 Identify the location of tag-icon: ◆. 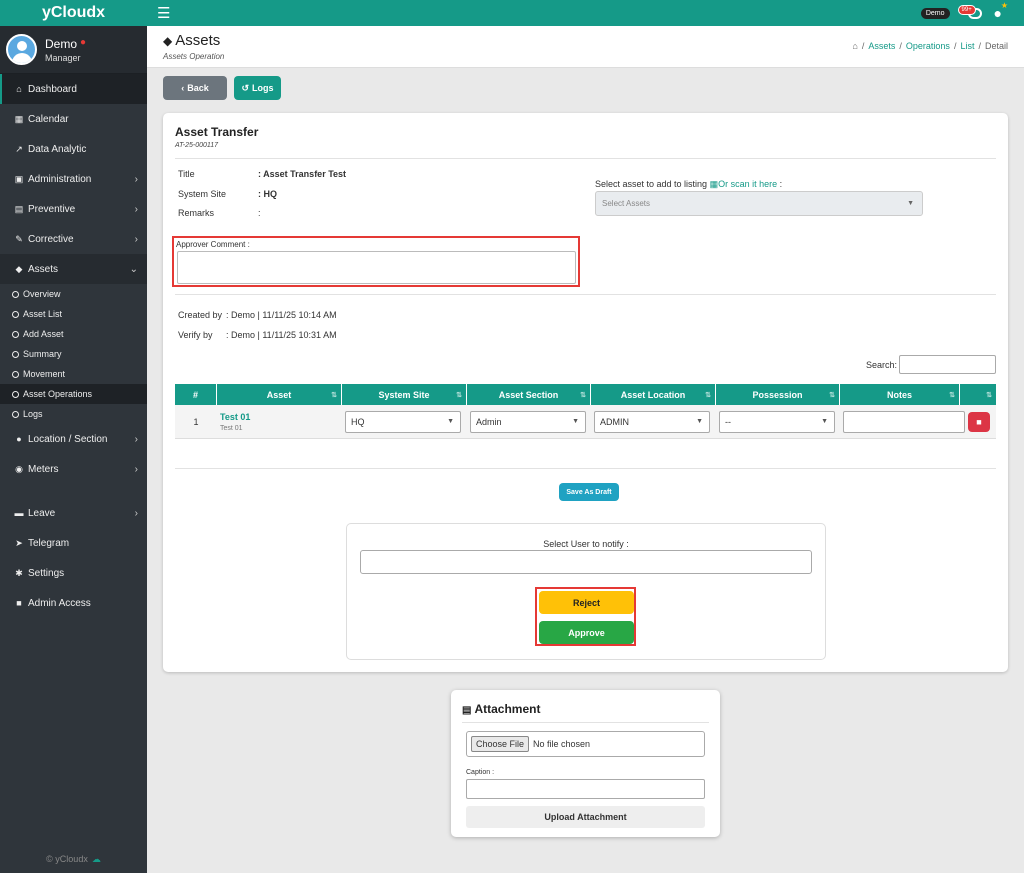
(19, 268).